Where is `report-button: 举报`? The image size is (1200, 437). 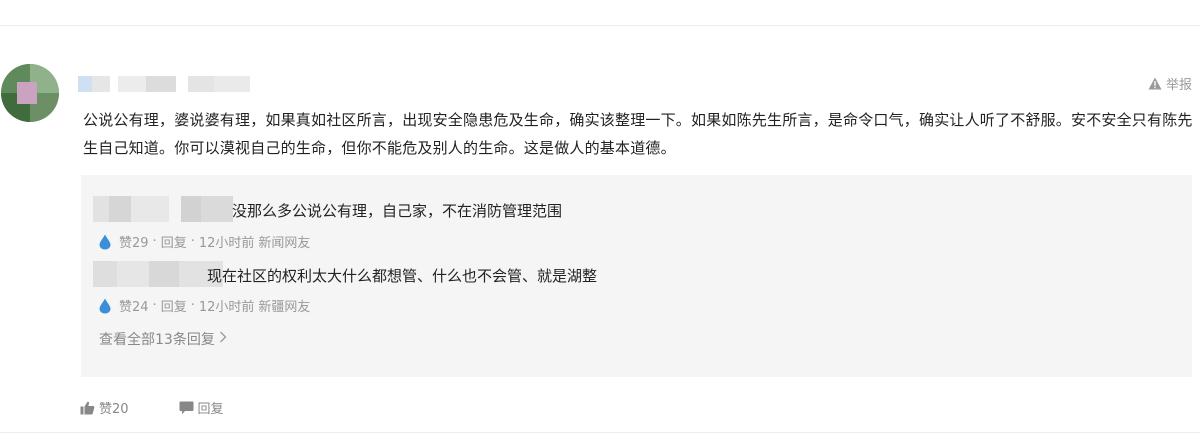
report-button: 举报 is located at coordinates (1170, 83).